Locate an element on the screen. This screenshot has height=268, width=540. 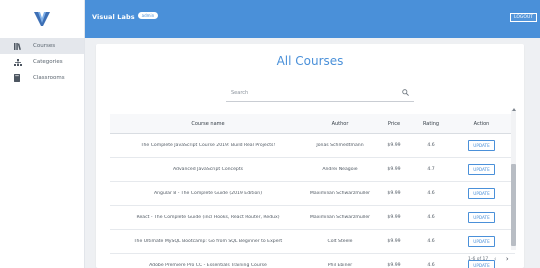
logo-icon is located at coordinates (42, 19).